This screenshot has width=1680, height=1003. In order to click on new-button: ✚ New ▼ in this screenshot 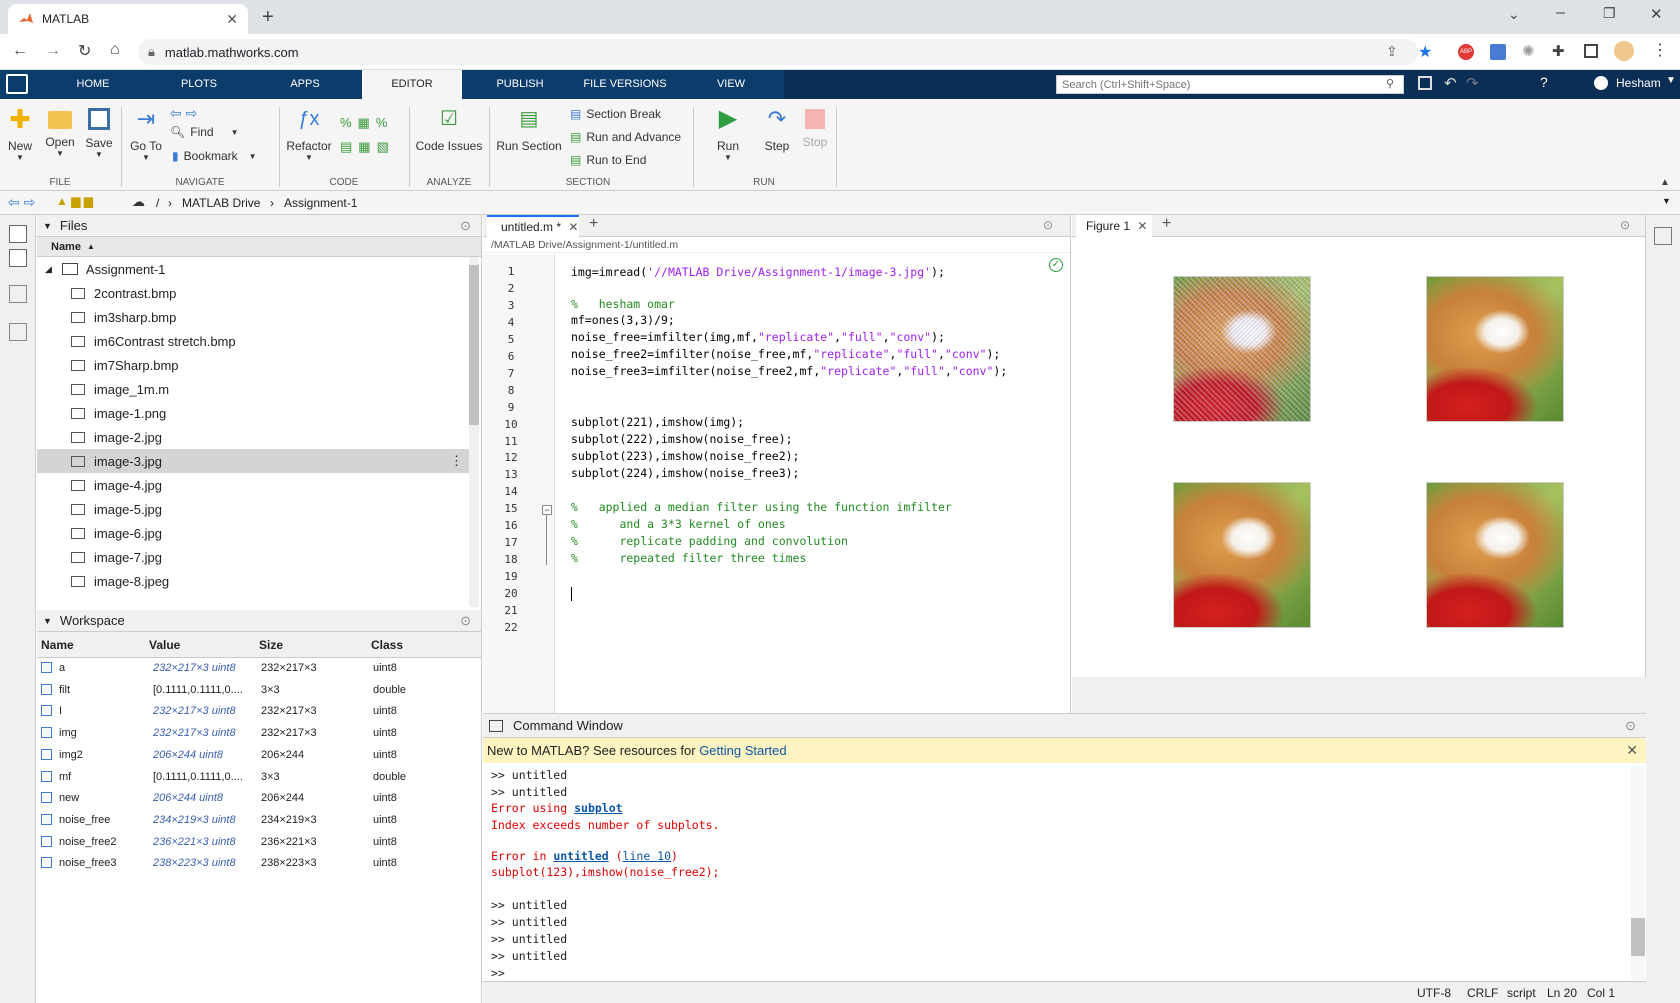, I will do `click(20, 133)`.